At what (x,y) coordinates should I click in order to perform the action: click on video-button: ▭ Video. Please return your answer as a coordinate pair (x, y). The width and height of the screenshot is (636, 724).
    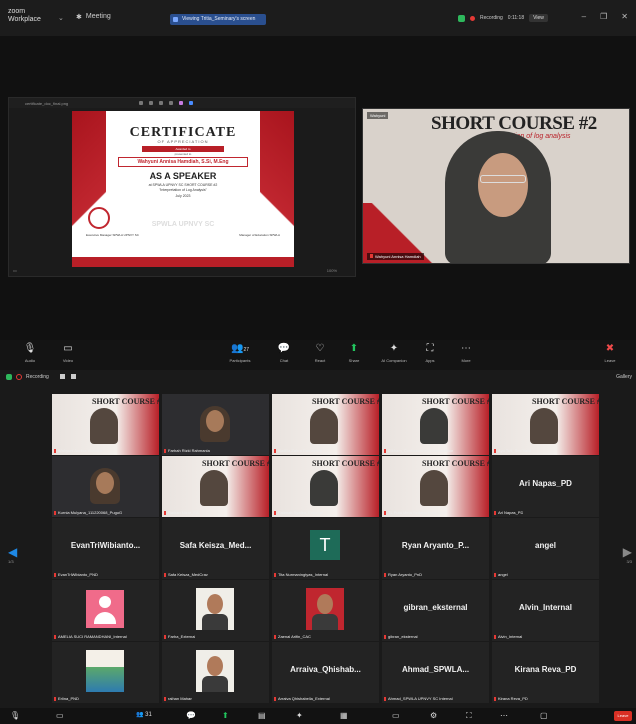
    Looking at the image, I should click on (68, 355).